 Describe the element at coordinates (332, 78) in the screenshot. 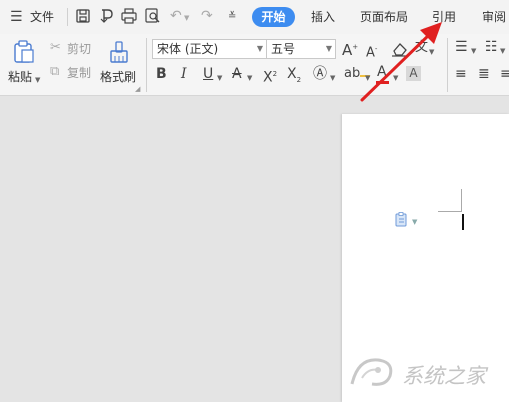

I see `text-effect-dropdown-icon: ▼` at that location.